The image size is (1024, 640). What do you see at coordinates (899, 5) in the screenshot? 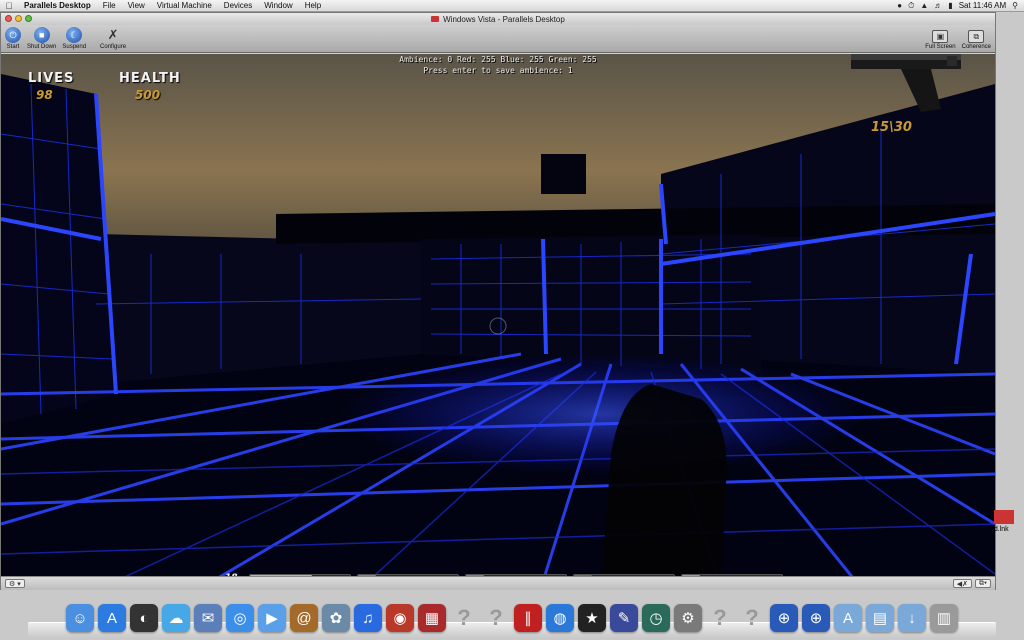
I see `bluetooth-icon: ●` at bounding box center [899, 5].